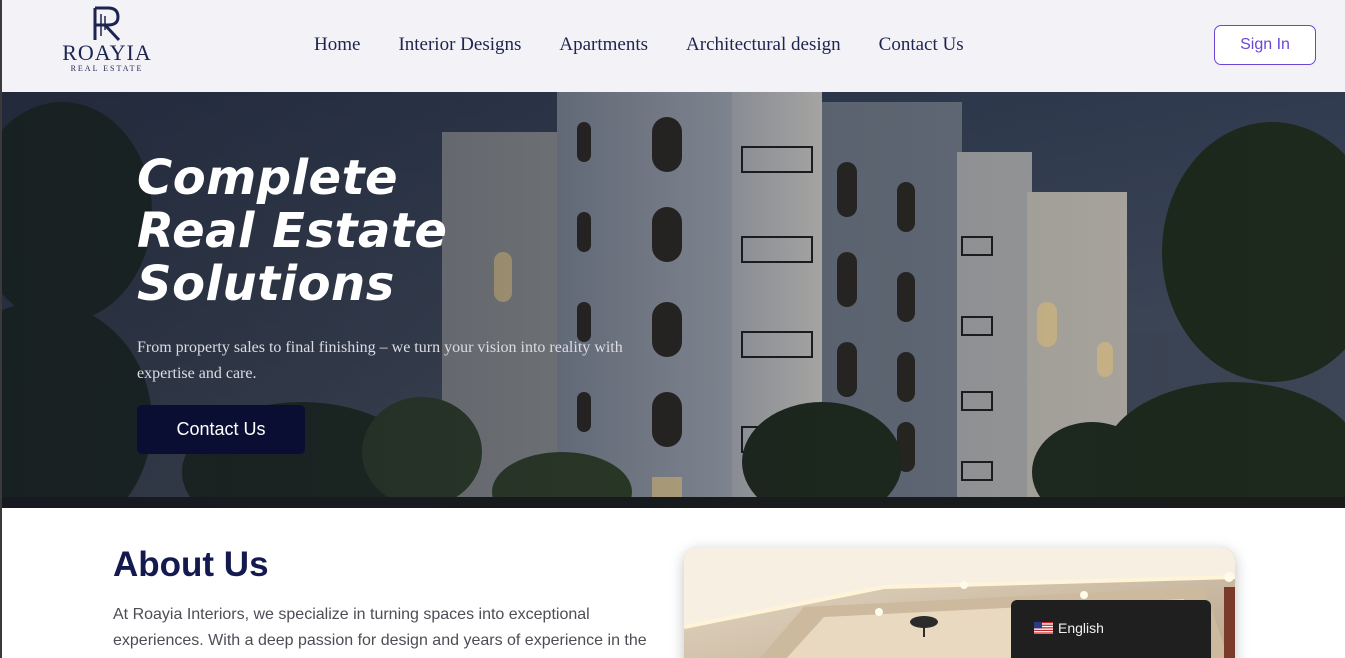  What do you see at coordinates (1081, 628) in the screenshot?
I see `language-label: English` at bounding box center [1081, 628].